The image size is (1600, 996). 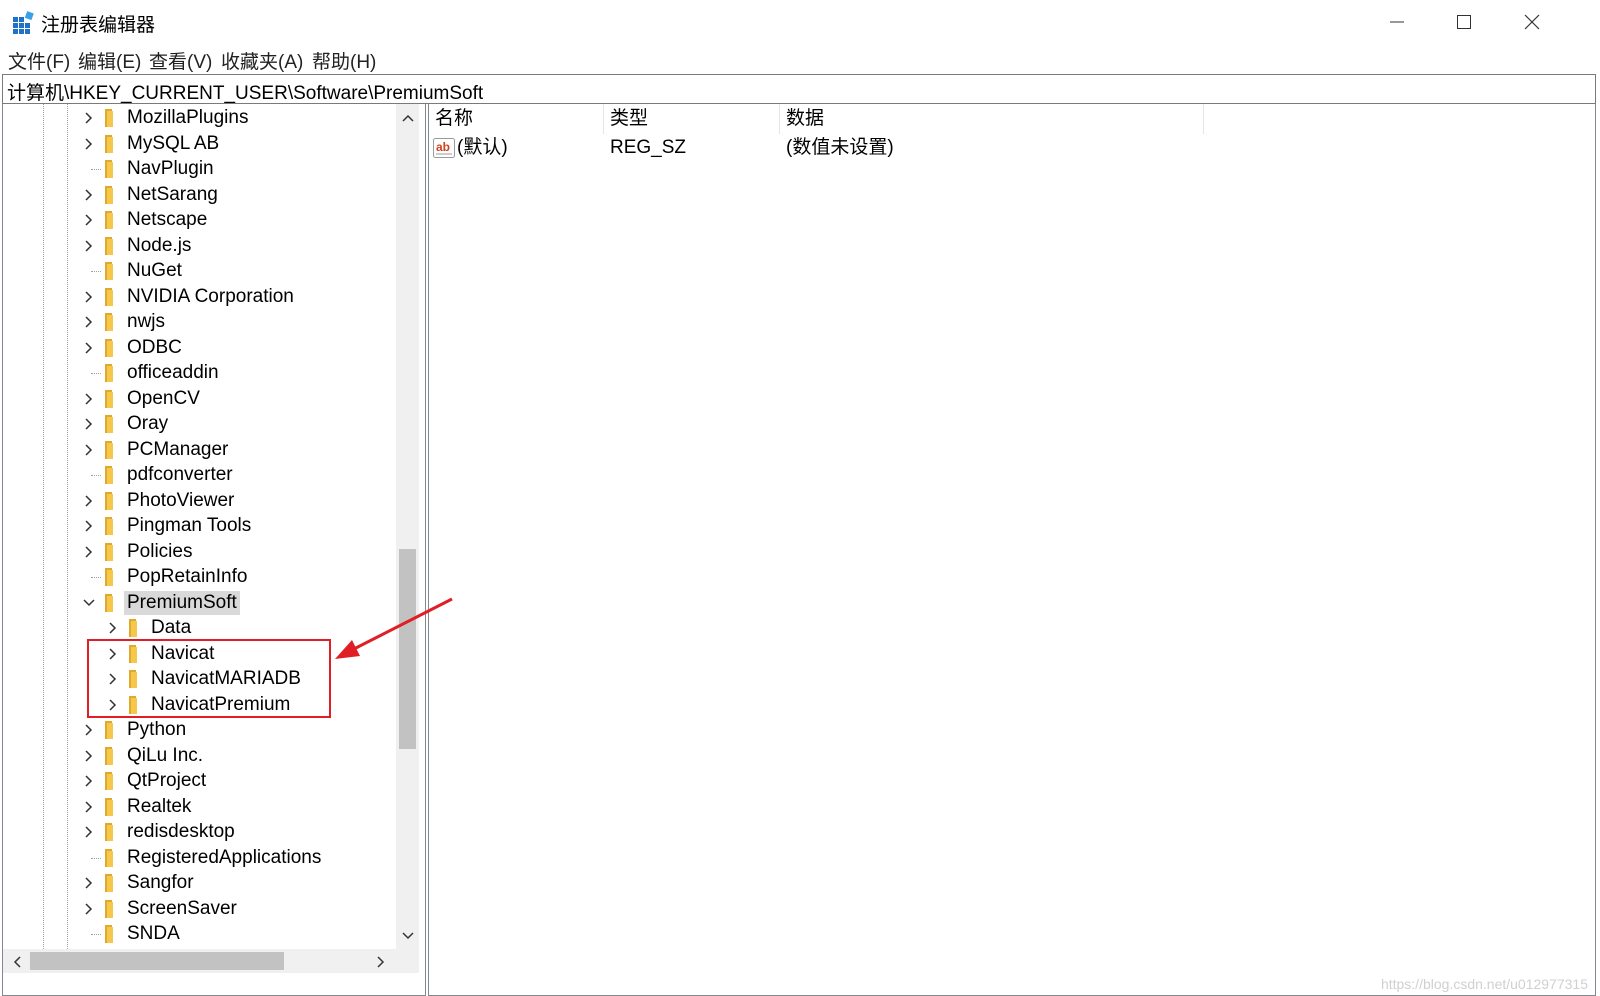 I want to click on tree-item: Oray, so click(x=200, y=424).